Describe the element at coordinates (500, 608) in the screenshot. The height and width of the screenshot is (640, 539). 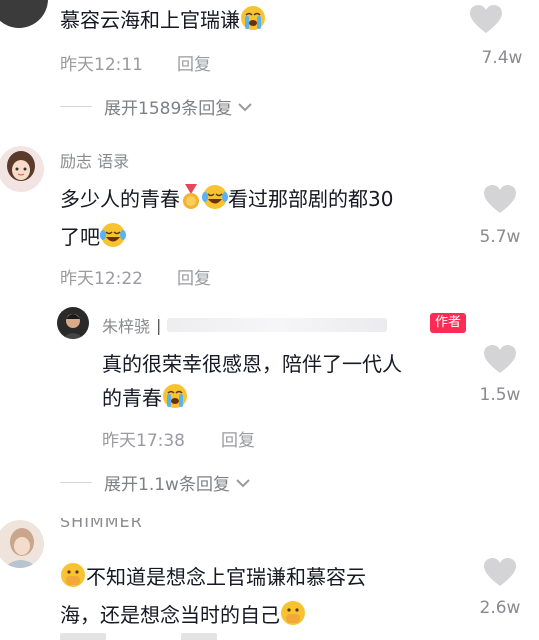
I see `like-count: 2.6w` at that location.